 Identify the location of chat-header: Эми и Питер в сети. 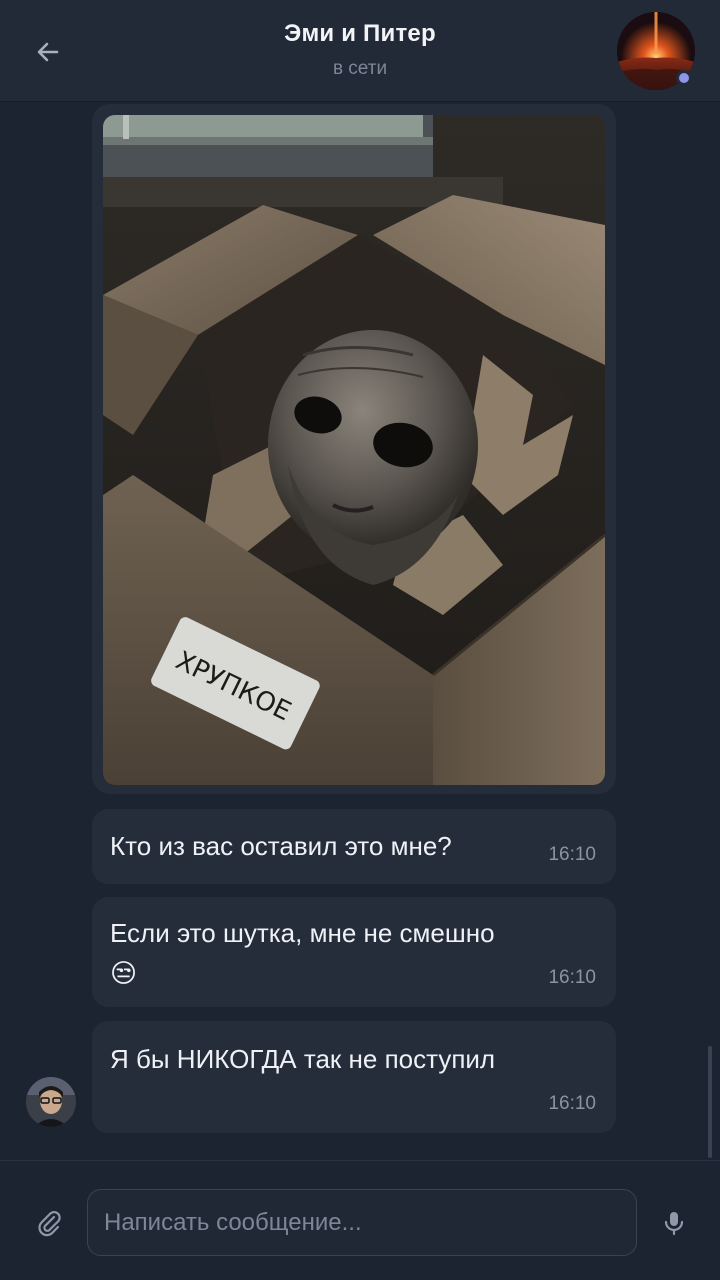
(360, 51).